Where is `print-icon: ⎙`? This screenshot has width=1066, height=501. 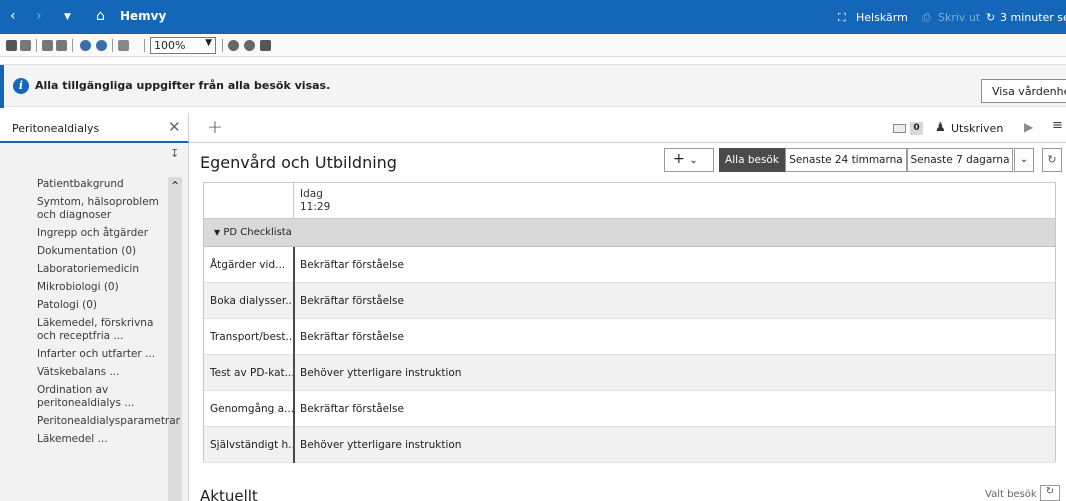 print-icon: ⎙ is located at coordinates (926, 17).